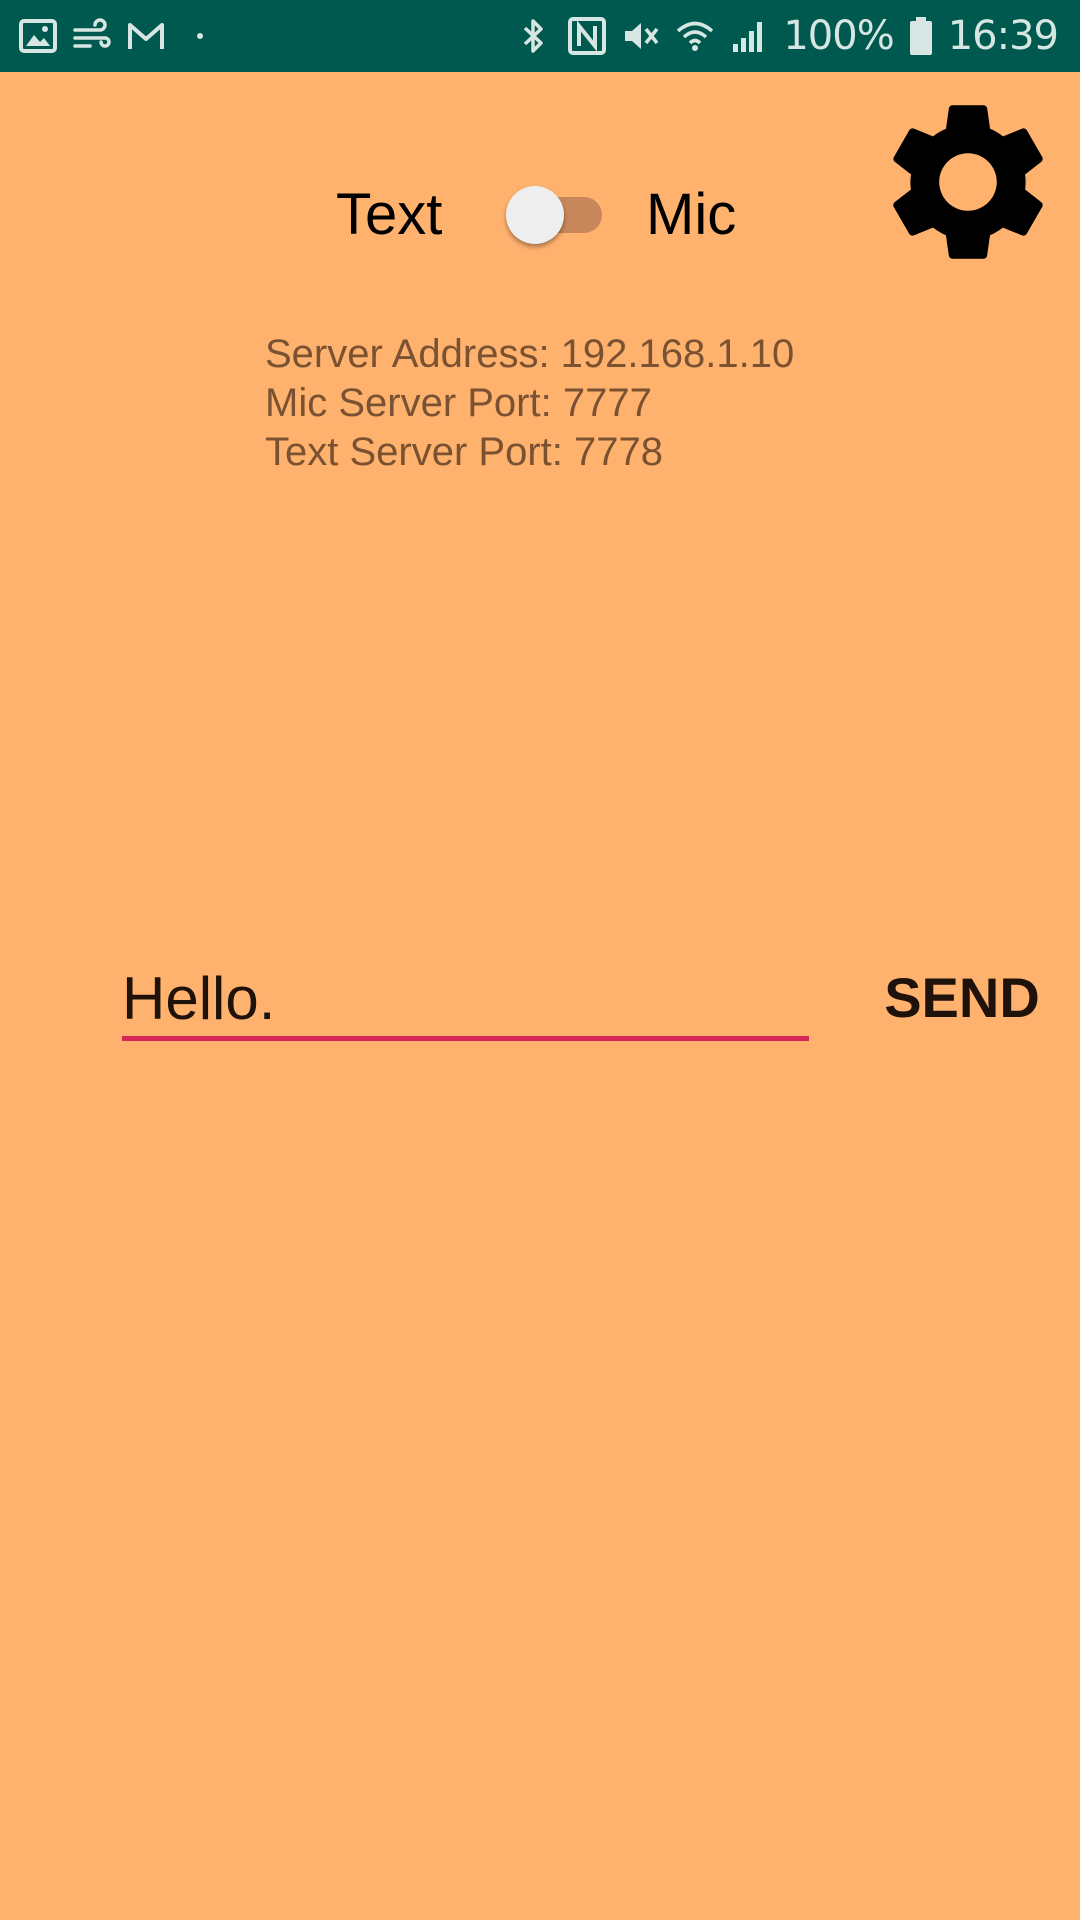  Describe the element at coordinates (921, 36) in the screenshot. I see `battery-icon` at that location.